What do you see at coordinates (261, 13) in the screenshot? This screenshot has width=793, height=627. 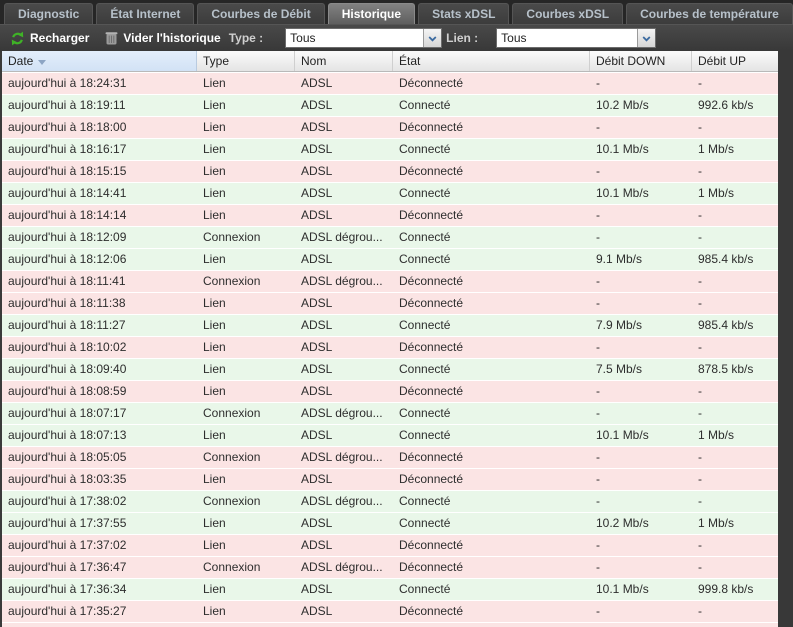 I see `tab-courbes-de-debit: Courbes de Débit` at bounding box center [261, 13].